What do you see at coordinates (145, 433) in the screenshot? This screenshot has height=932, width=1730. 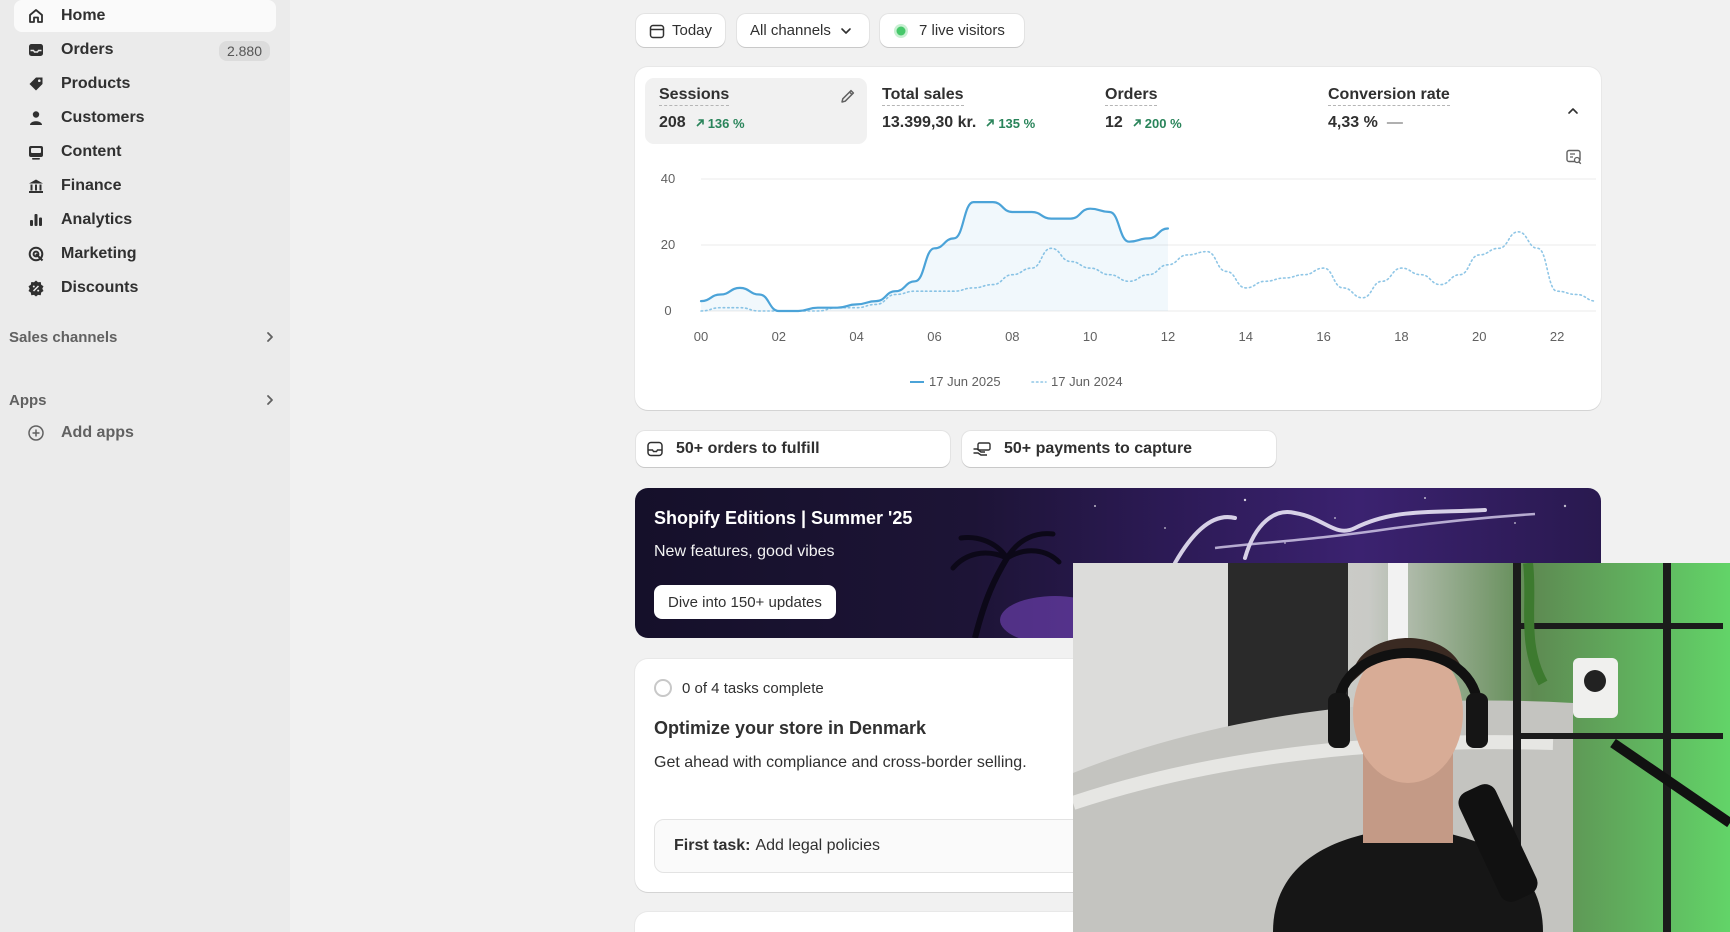 I see `add-apps-button: Add apps` at bounding box center [145, 433].